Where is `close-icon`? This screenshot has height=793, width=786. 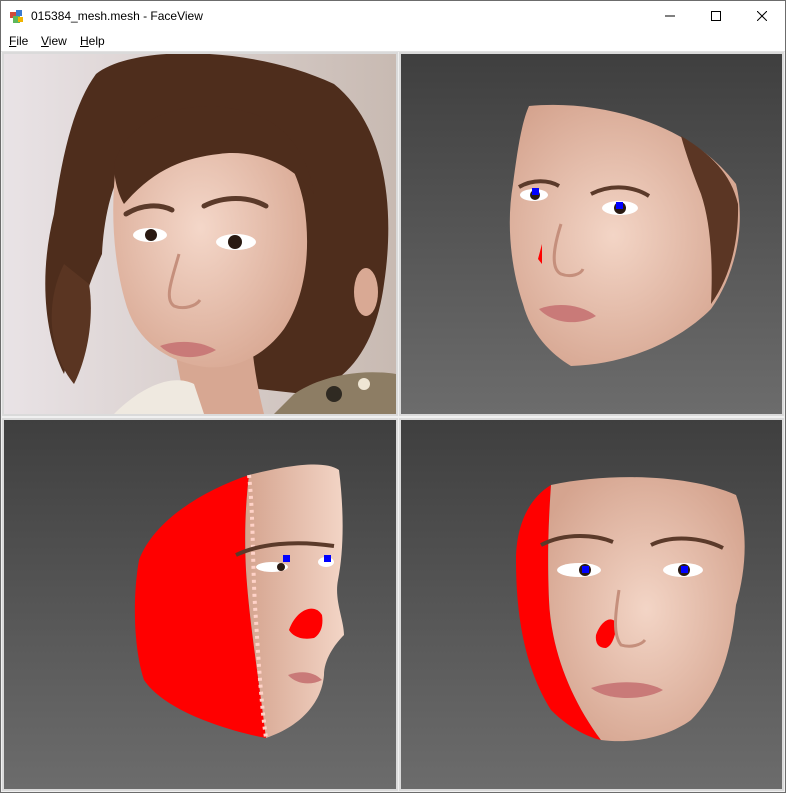 close-icon is located at coordinates (762, 16).